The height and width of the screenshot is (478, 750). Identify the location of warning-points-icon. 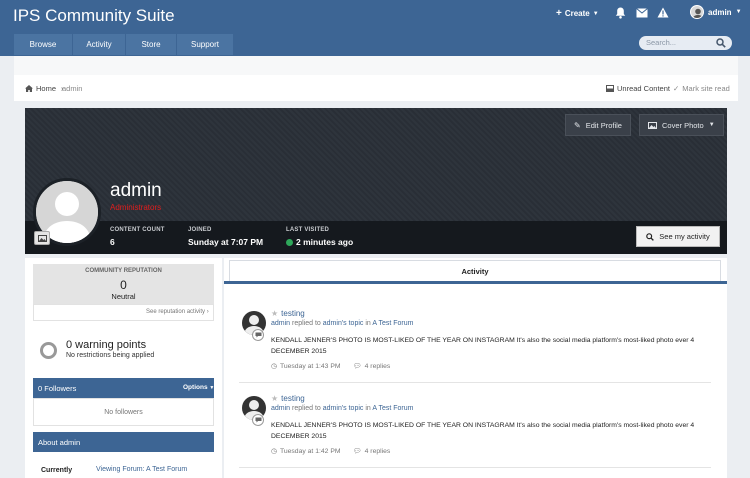
(48, 350).